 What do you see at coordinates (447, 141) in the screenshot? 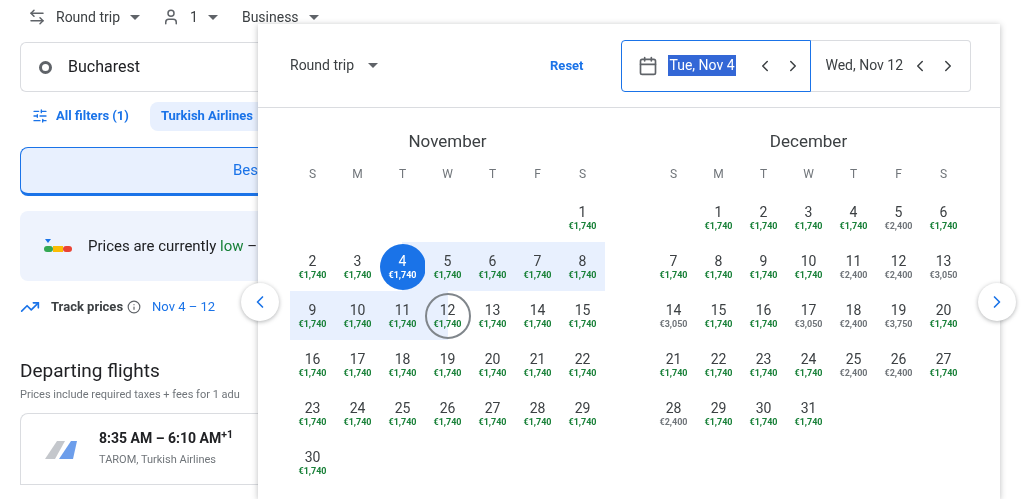
I see `month-title: November` at bounding box center [447, 141].